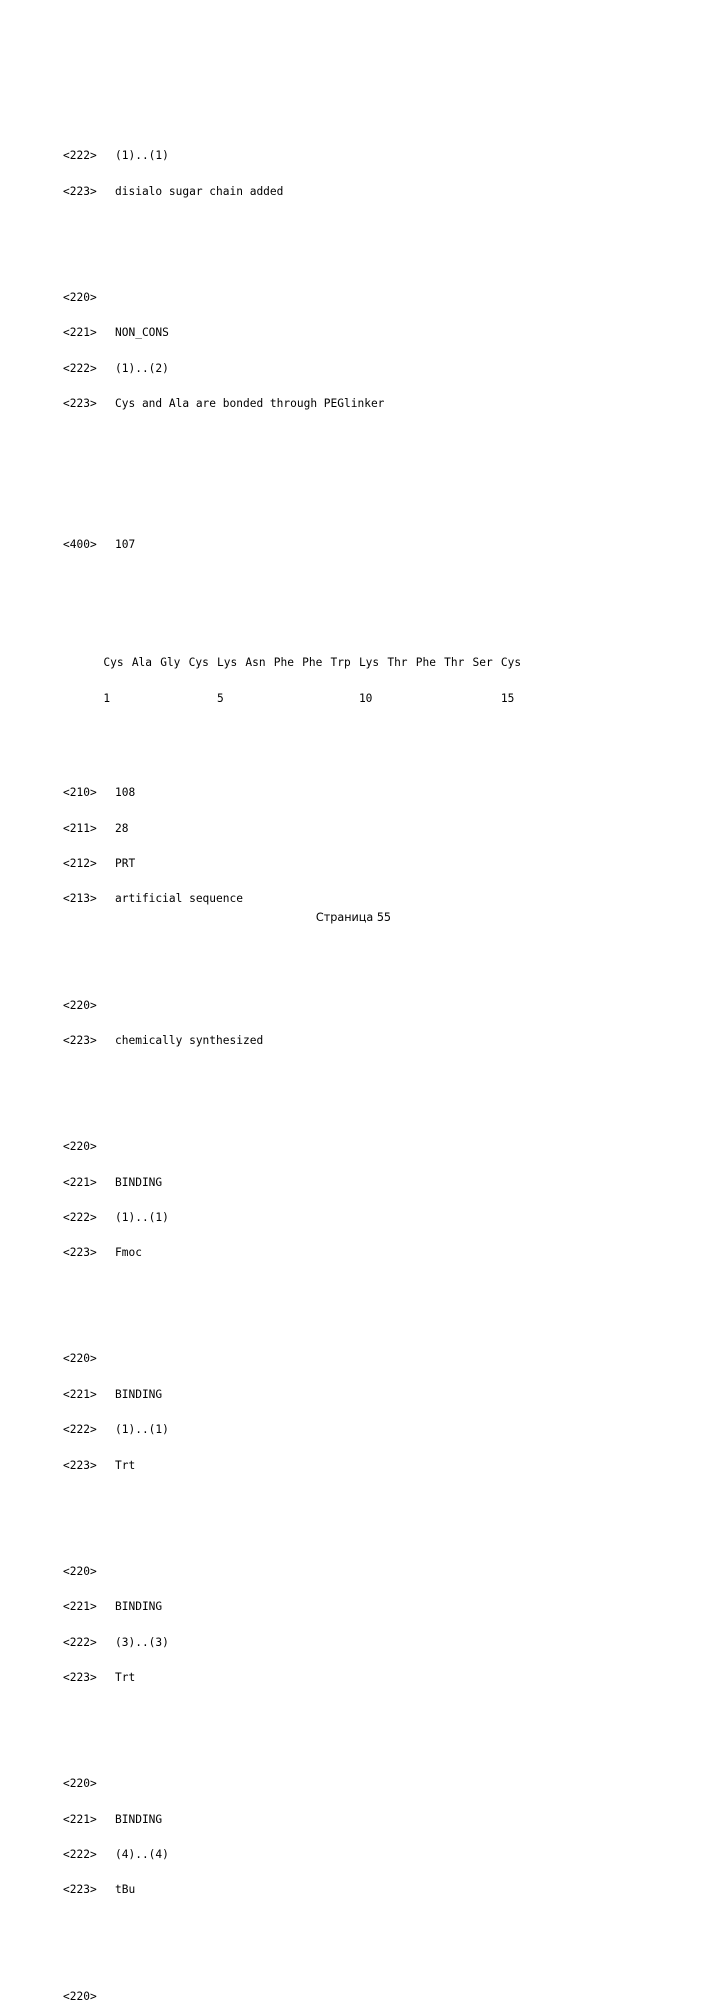 This screenshot has width=707, height=2000. I want to click on listing-line: <213>artificial sequence, so click(363, 899).